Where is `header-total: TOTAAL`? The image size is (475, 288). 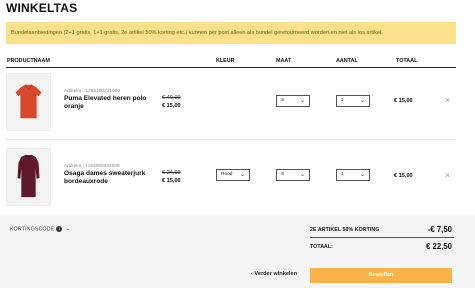
header-total: TOTAAL is located at coordinates (407, 61).